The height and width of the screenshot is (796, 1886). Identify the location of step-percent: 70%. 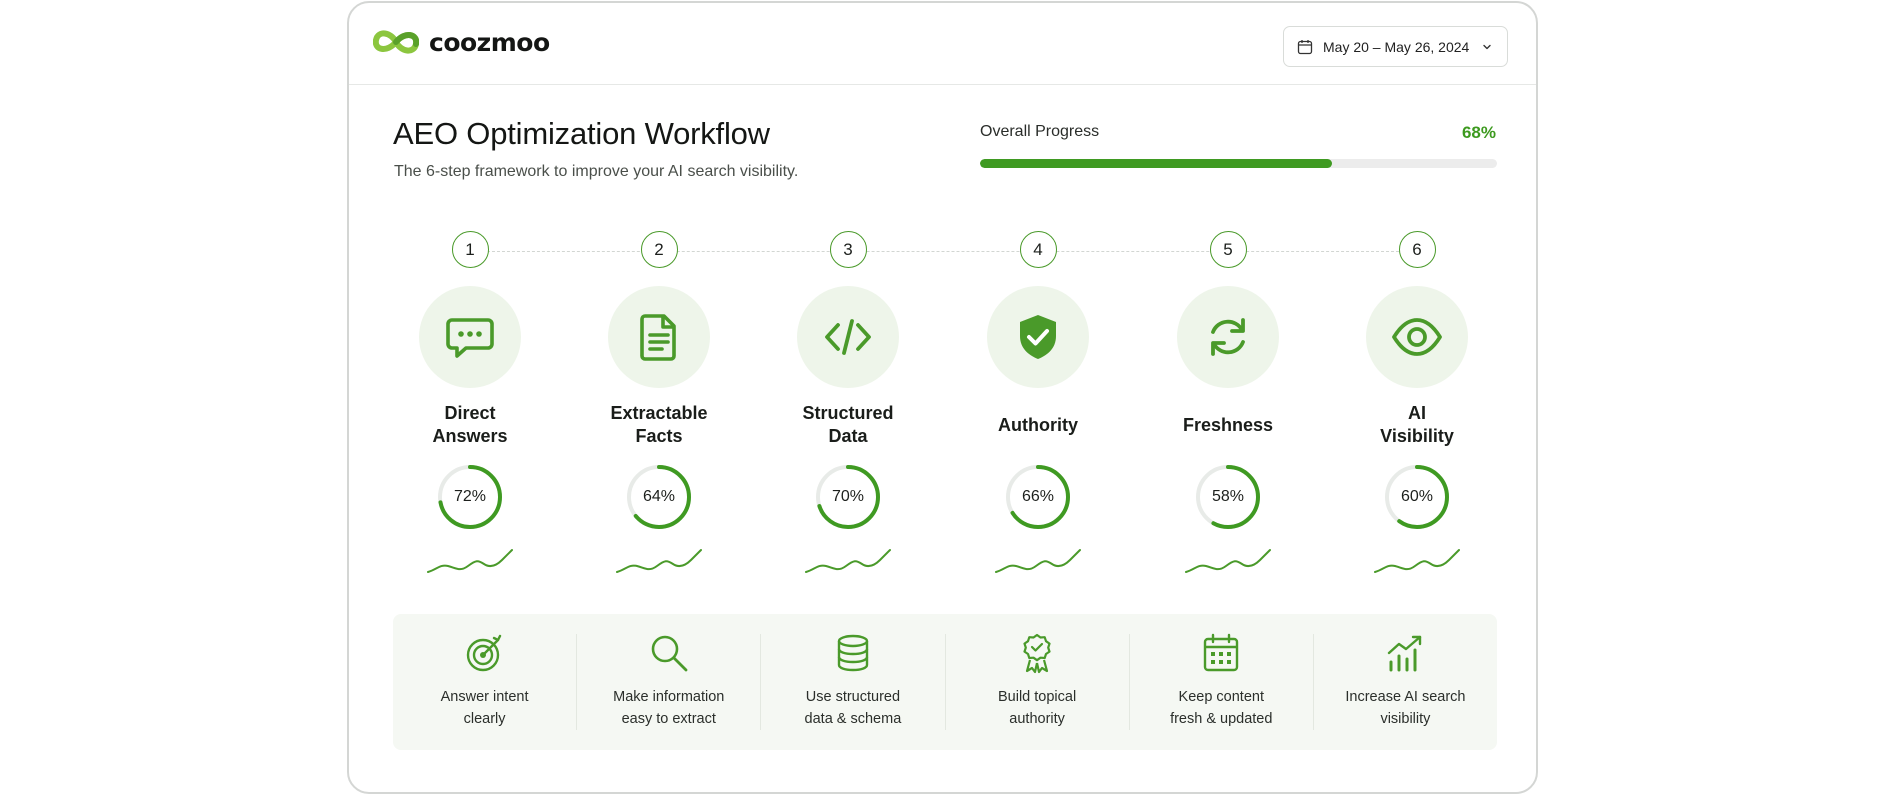
(848, 496).